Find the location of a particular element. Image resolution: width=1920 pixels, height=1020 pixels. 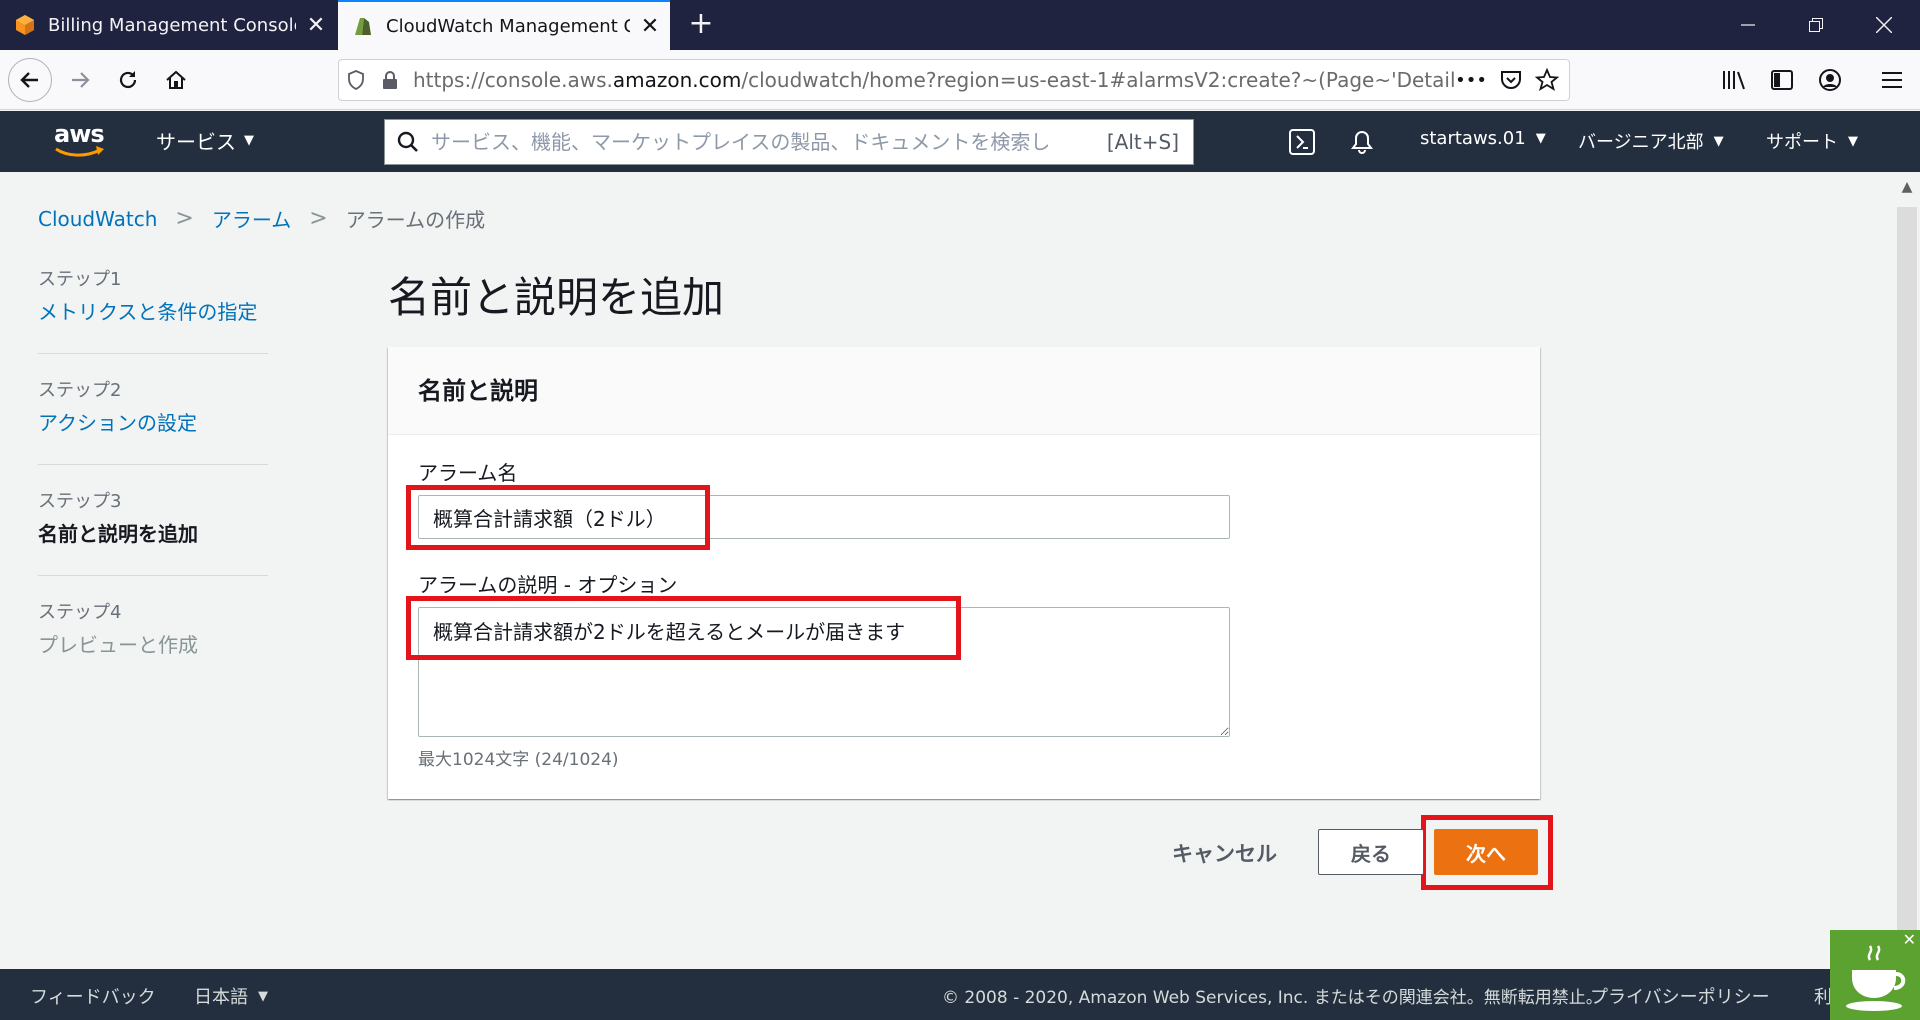

restore-icon is located at coordinates (1816, 25).